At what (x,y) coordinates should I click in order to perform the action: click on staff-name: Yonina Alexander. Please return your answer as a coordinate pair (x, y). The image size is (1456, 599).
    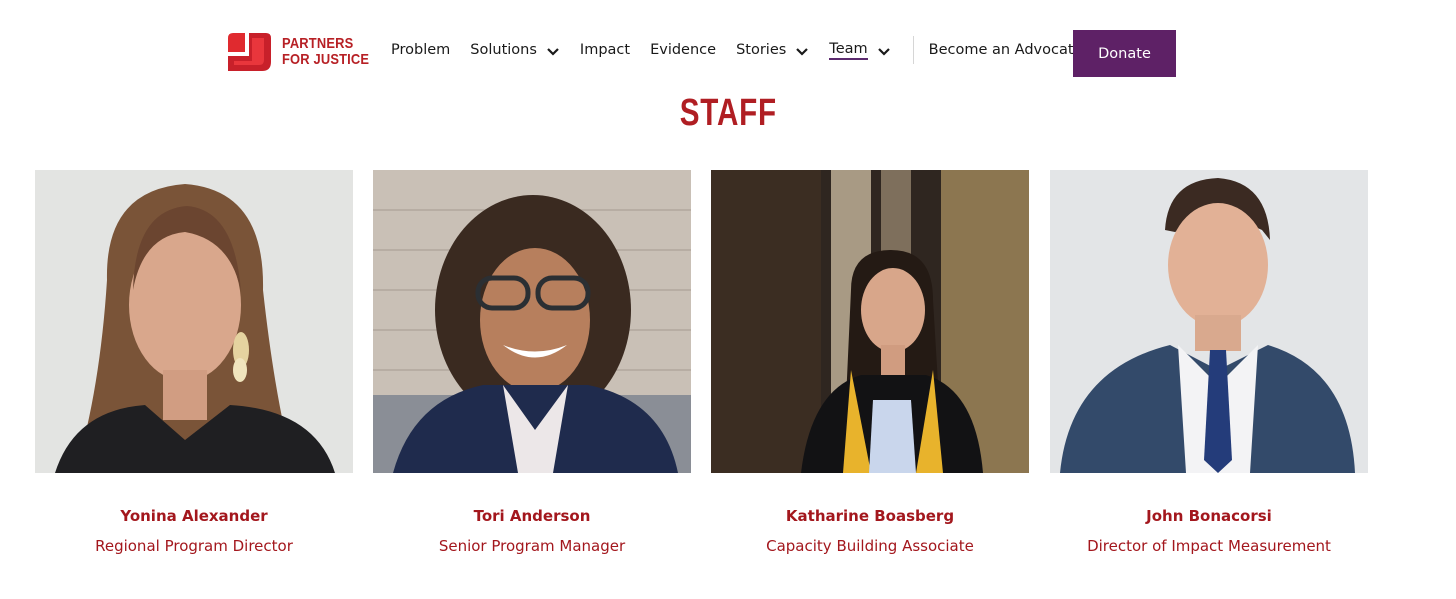
    Looking at the image, I should click on (194, 516).